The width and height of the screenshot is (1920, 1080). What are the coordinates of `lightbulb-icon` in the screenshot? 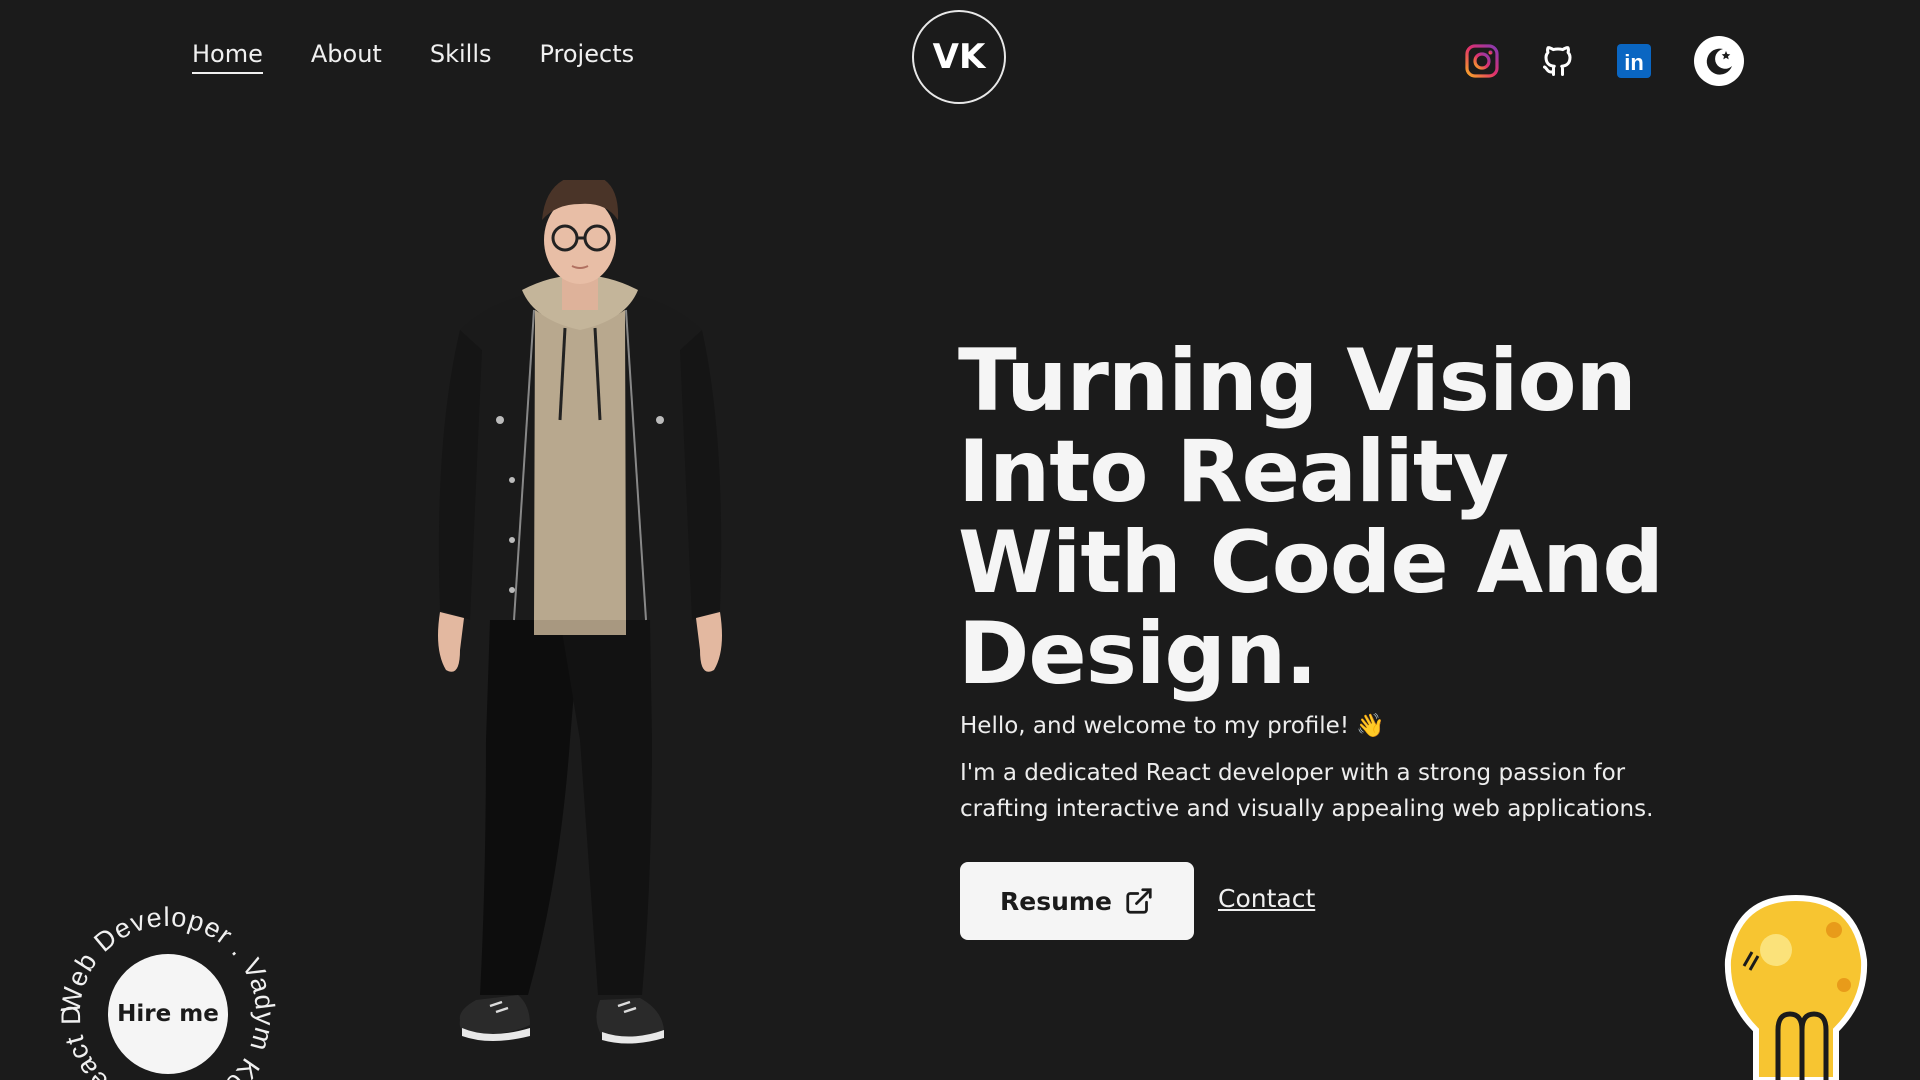 It's located at (1796, 987).